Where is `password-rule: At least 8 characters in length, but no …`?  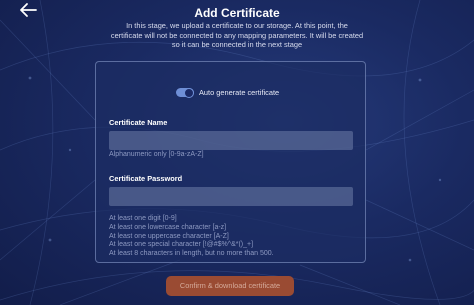 password-rule: At least 8 characters in length, but no … is located at coordinates (191, 254).